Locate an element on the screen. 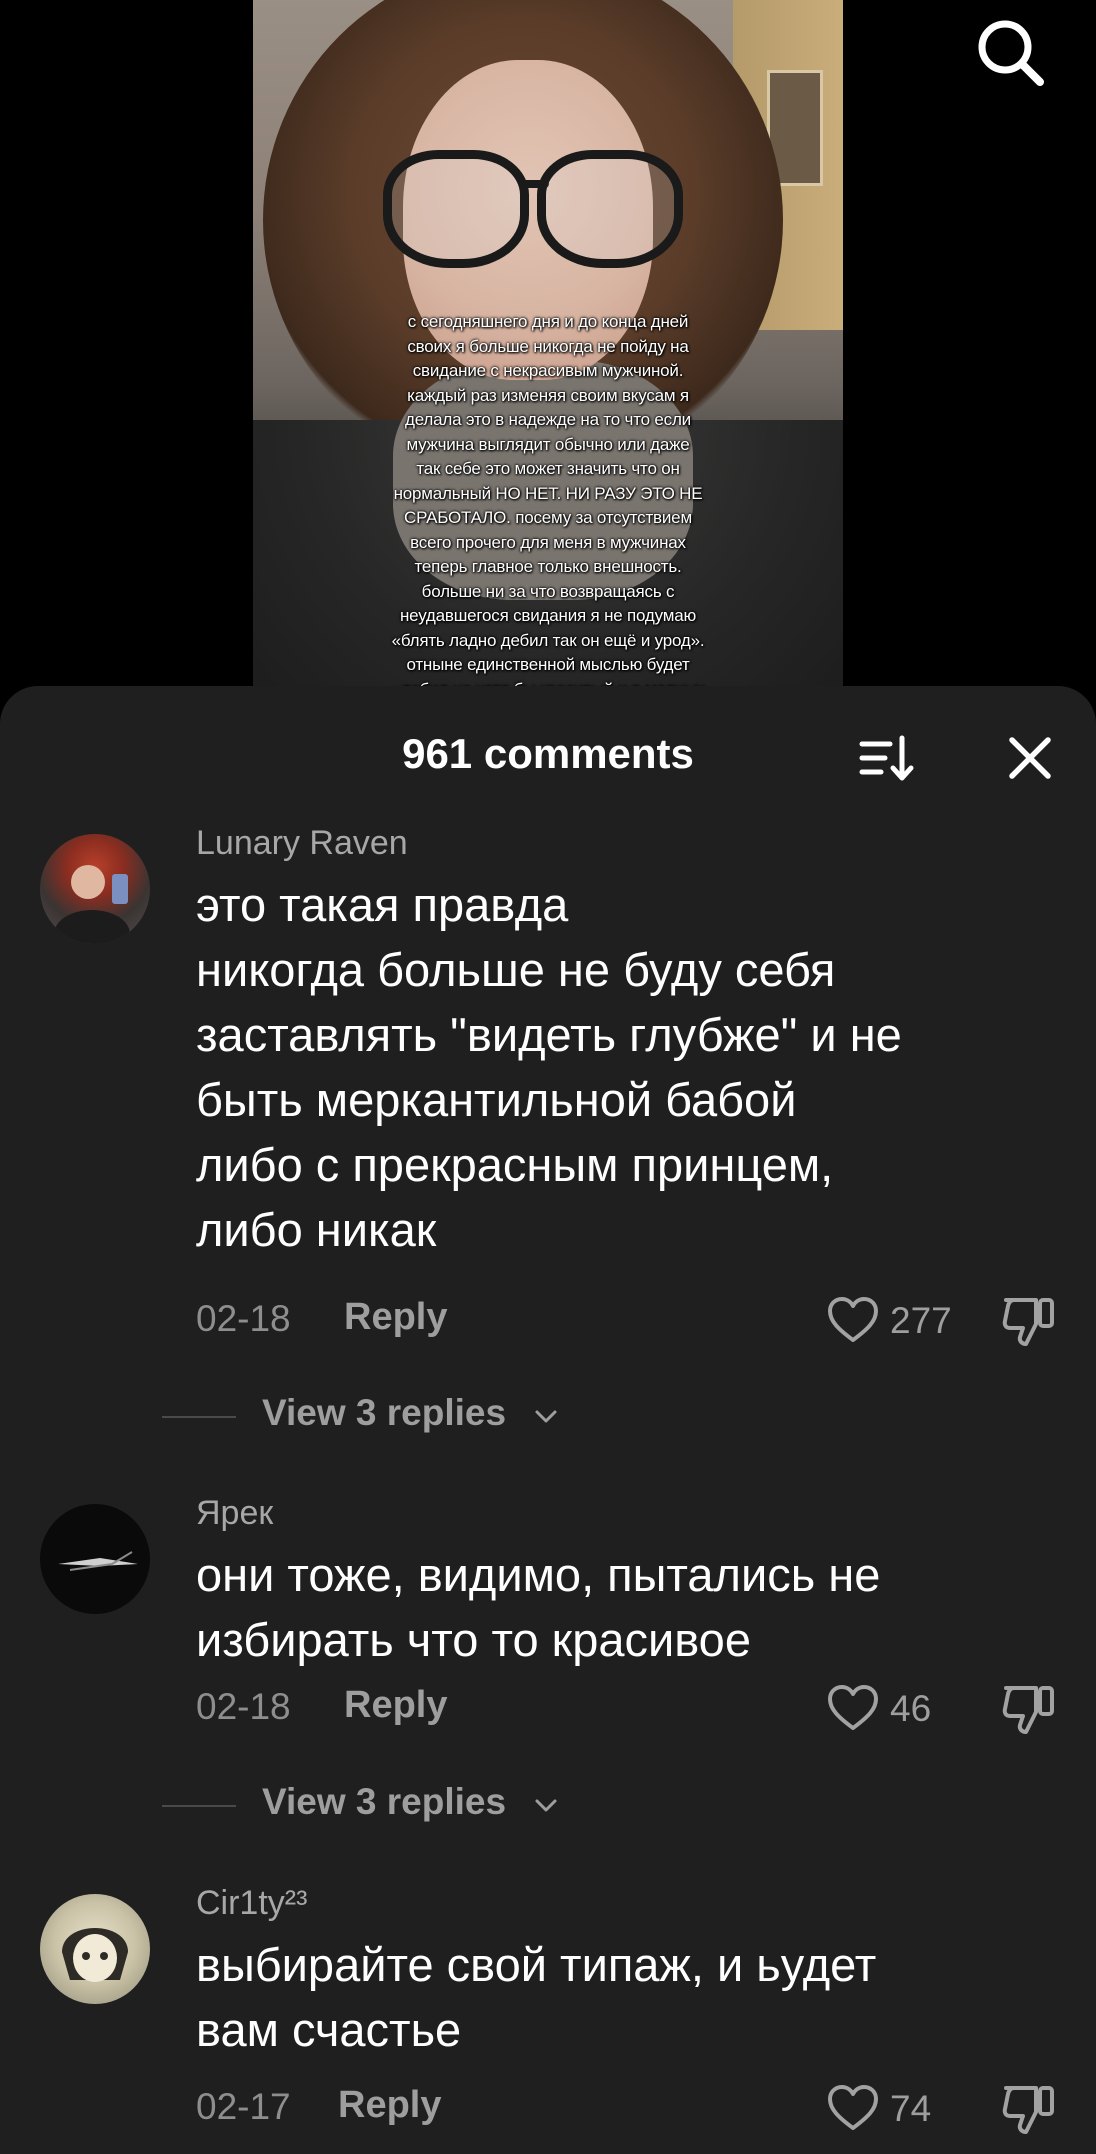 The height and width of the screenshot is (2154, 1096). comment-username: Ярек is located at coordinates (234, 1513).